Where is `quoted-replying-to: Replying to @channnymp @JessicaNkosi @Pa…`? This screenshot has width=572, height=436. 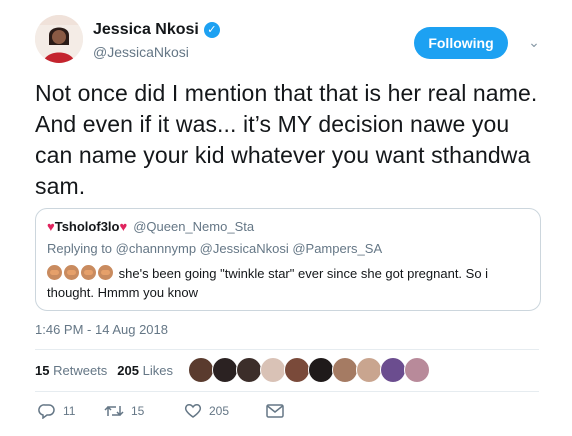 quoted-replying-to: Replying to @channnymp @JessicaNkosi @Pa… is located at coordinates (215, 248).